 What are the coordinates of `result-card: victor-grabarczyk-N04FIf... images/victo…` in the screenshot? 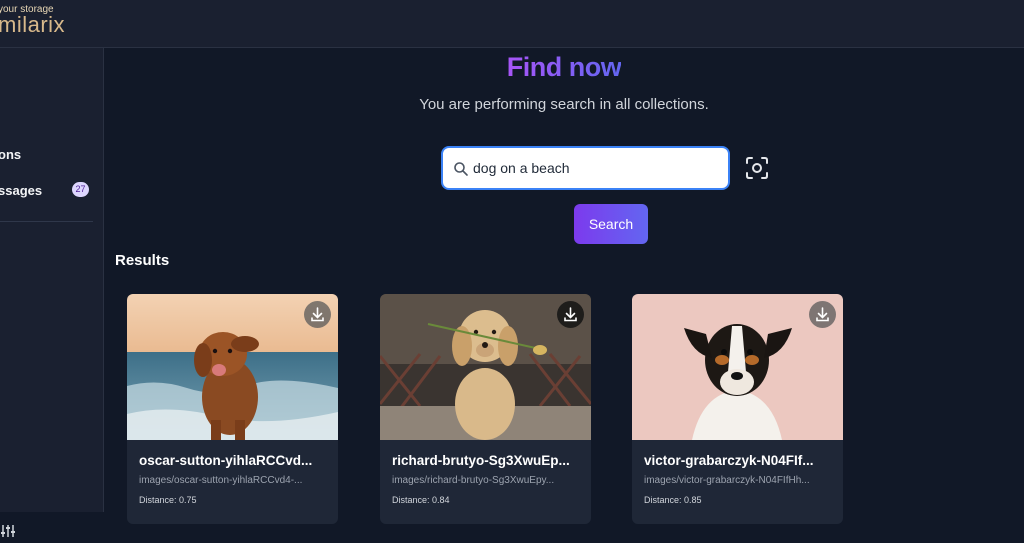 It's located at (737, 409).